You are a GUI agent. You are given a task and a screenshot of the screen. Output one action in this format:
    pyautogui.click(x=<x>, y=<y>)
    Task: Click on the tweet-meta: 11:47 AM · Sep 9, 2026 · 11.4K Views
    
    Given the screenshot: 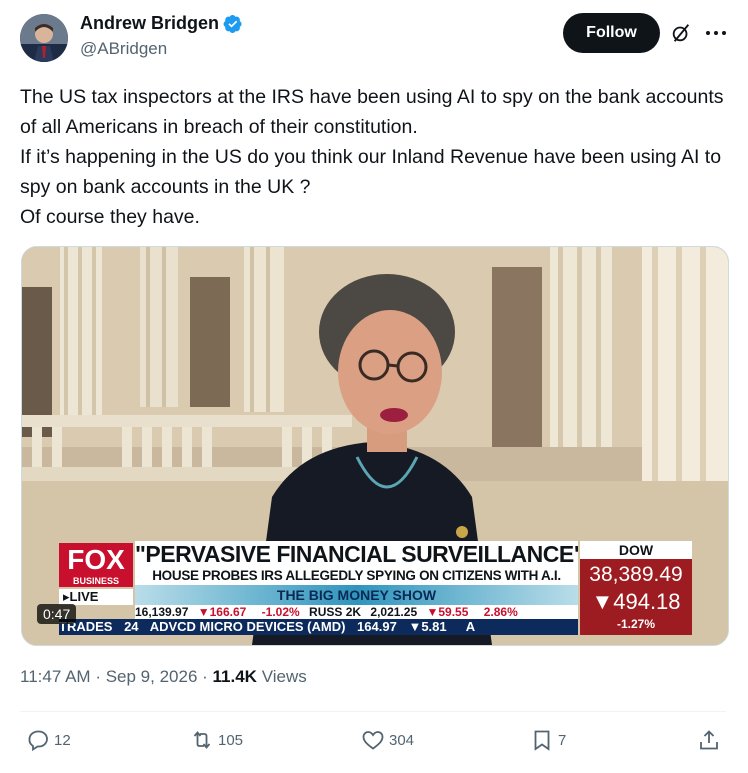 What is the action you would take?
    pyautogui.click(x=163, y=677)
    